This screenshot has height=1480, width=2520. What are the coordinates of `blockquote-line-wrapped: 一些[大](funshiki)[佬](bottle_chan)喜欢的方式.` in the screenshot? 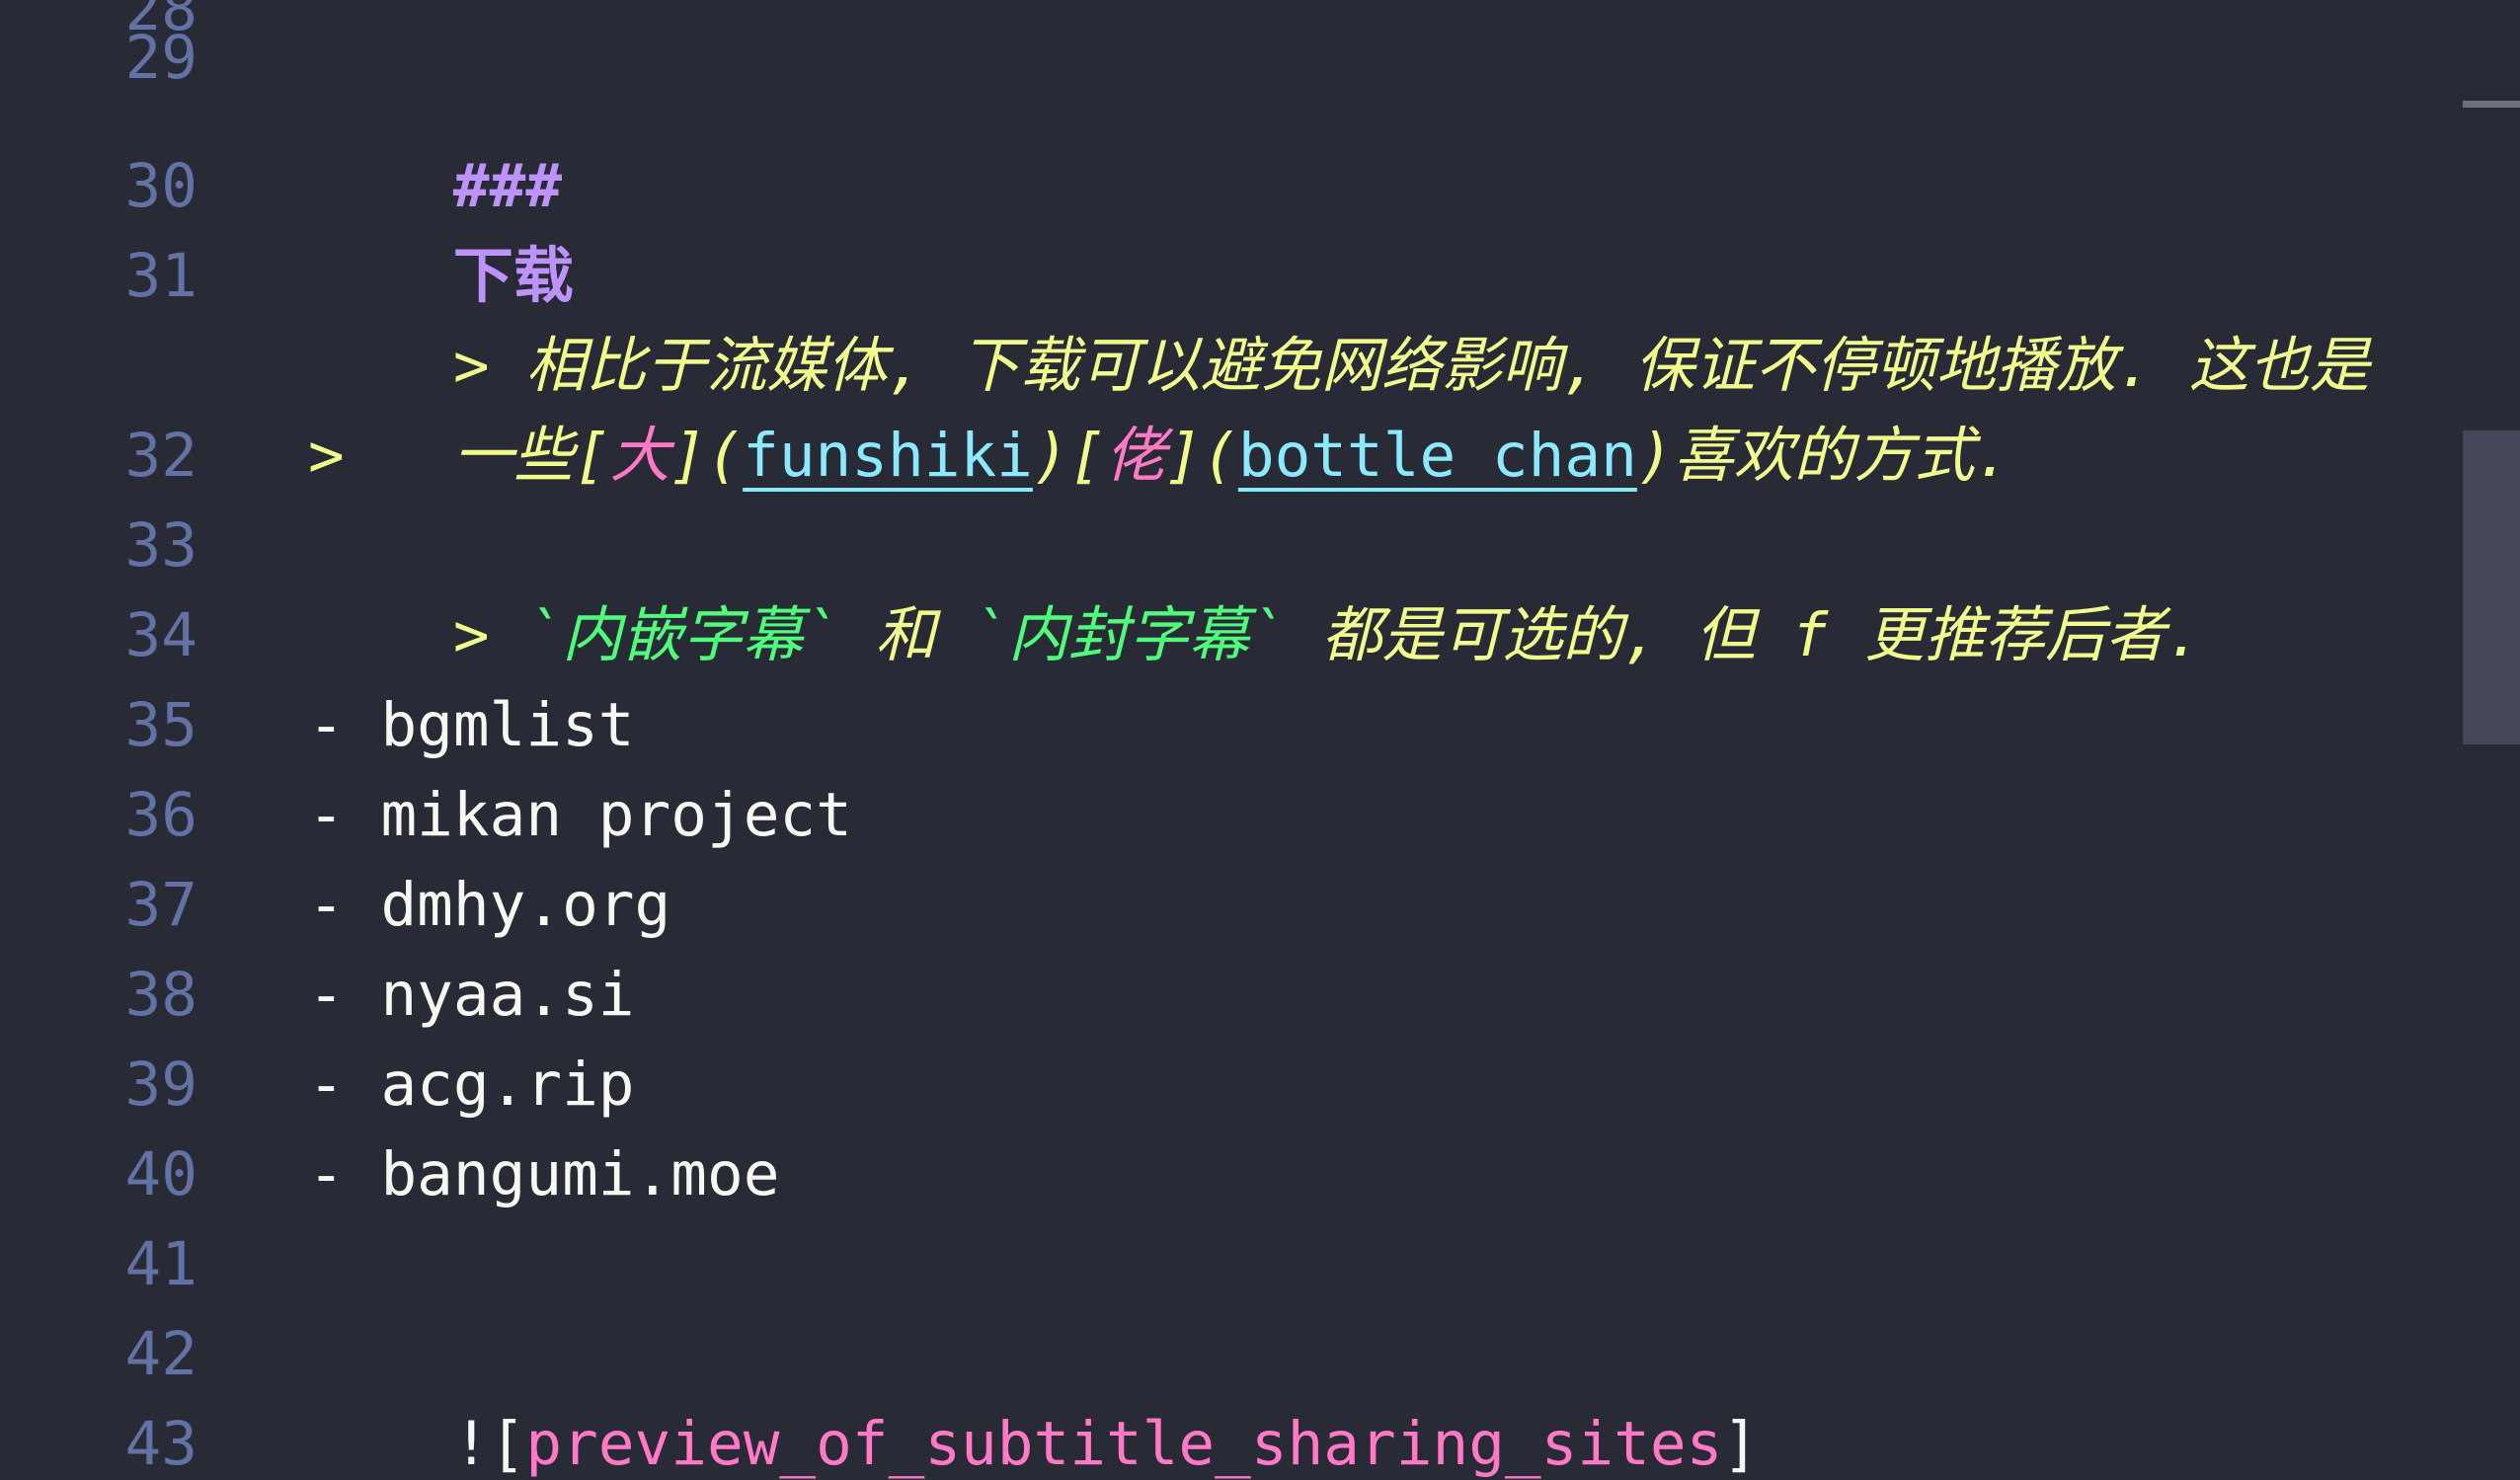 It's located at (1159, 406).